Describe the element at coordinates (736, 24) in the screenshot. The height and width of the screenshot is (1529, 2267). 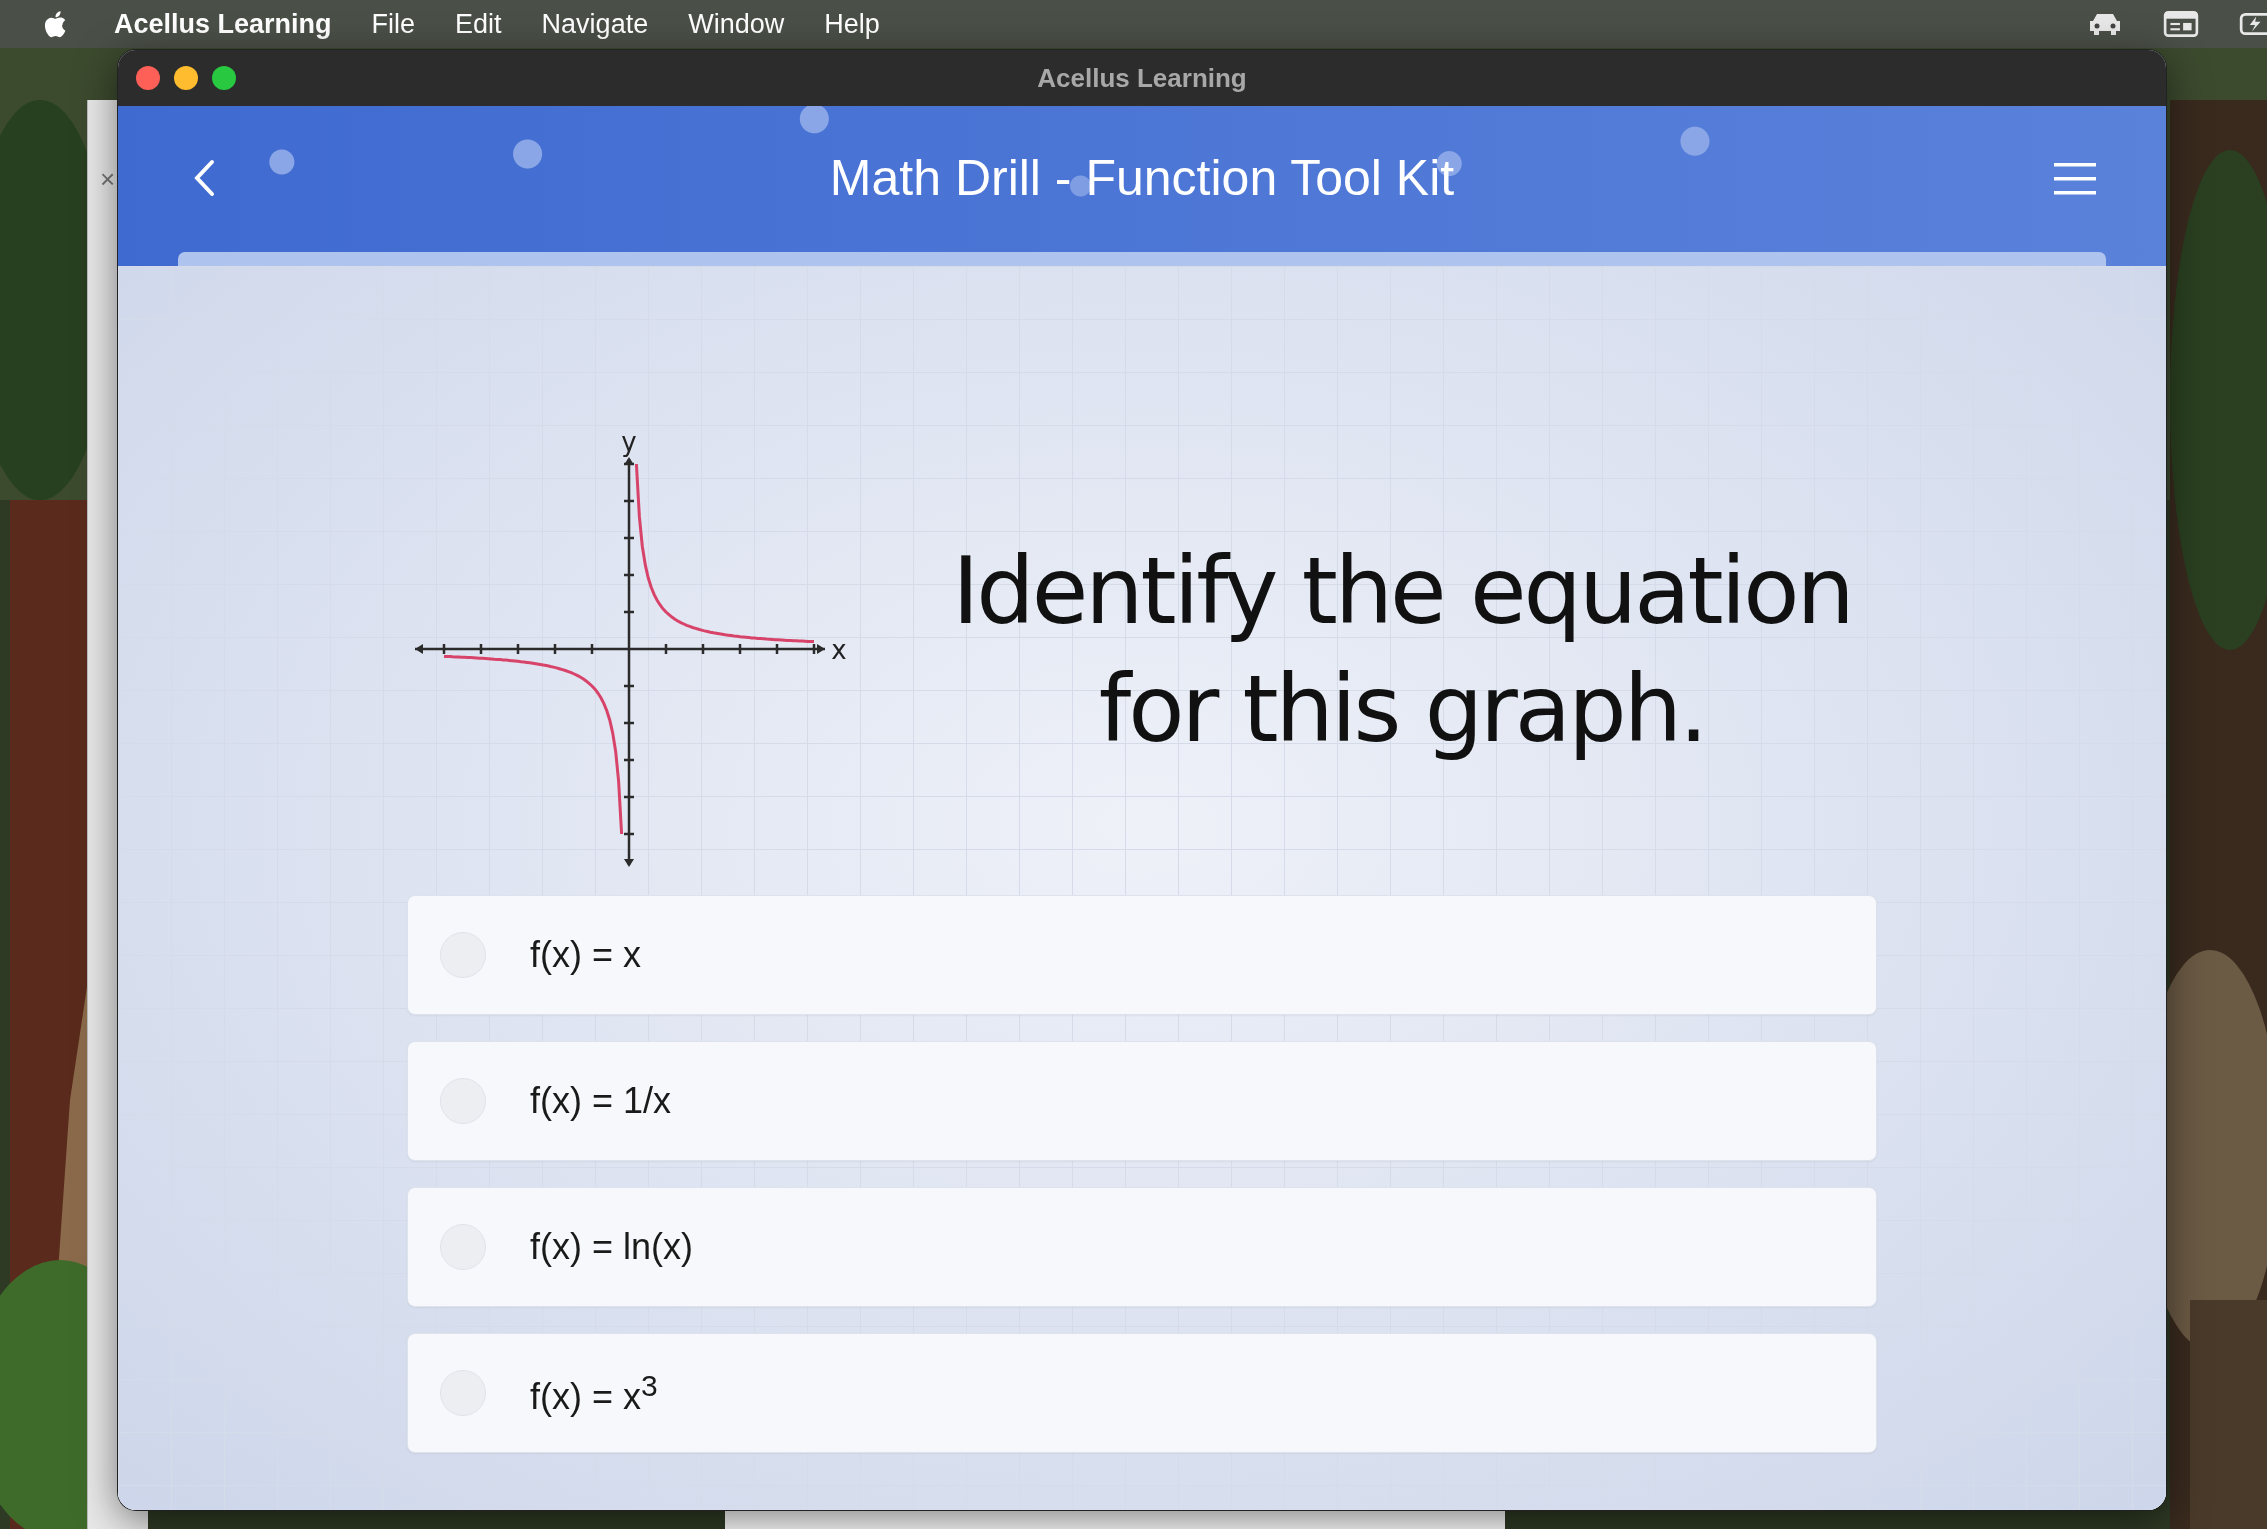
I see `menu-item: Window` at that location.